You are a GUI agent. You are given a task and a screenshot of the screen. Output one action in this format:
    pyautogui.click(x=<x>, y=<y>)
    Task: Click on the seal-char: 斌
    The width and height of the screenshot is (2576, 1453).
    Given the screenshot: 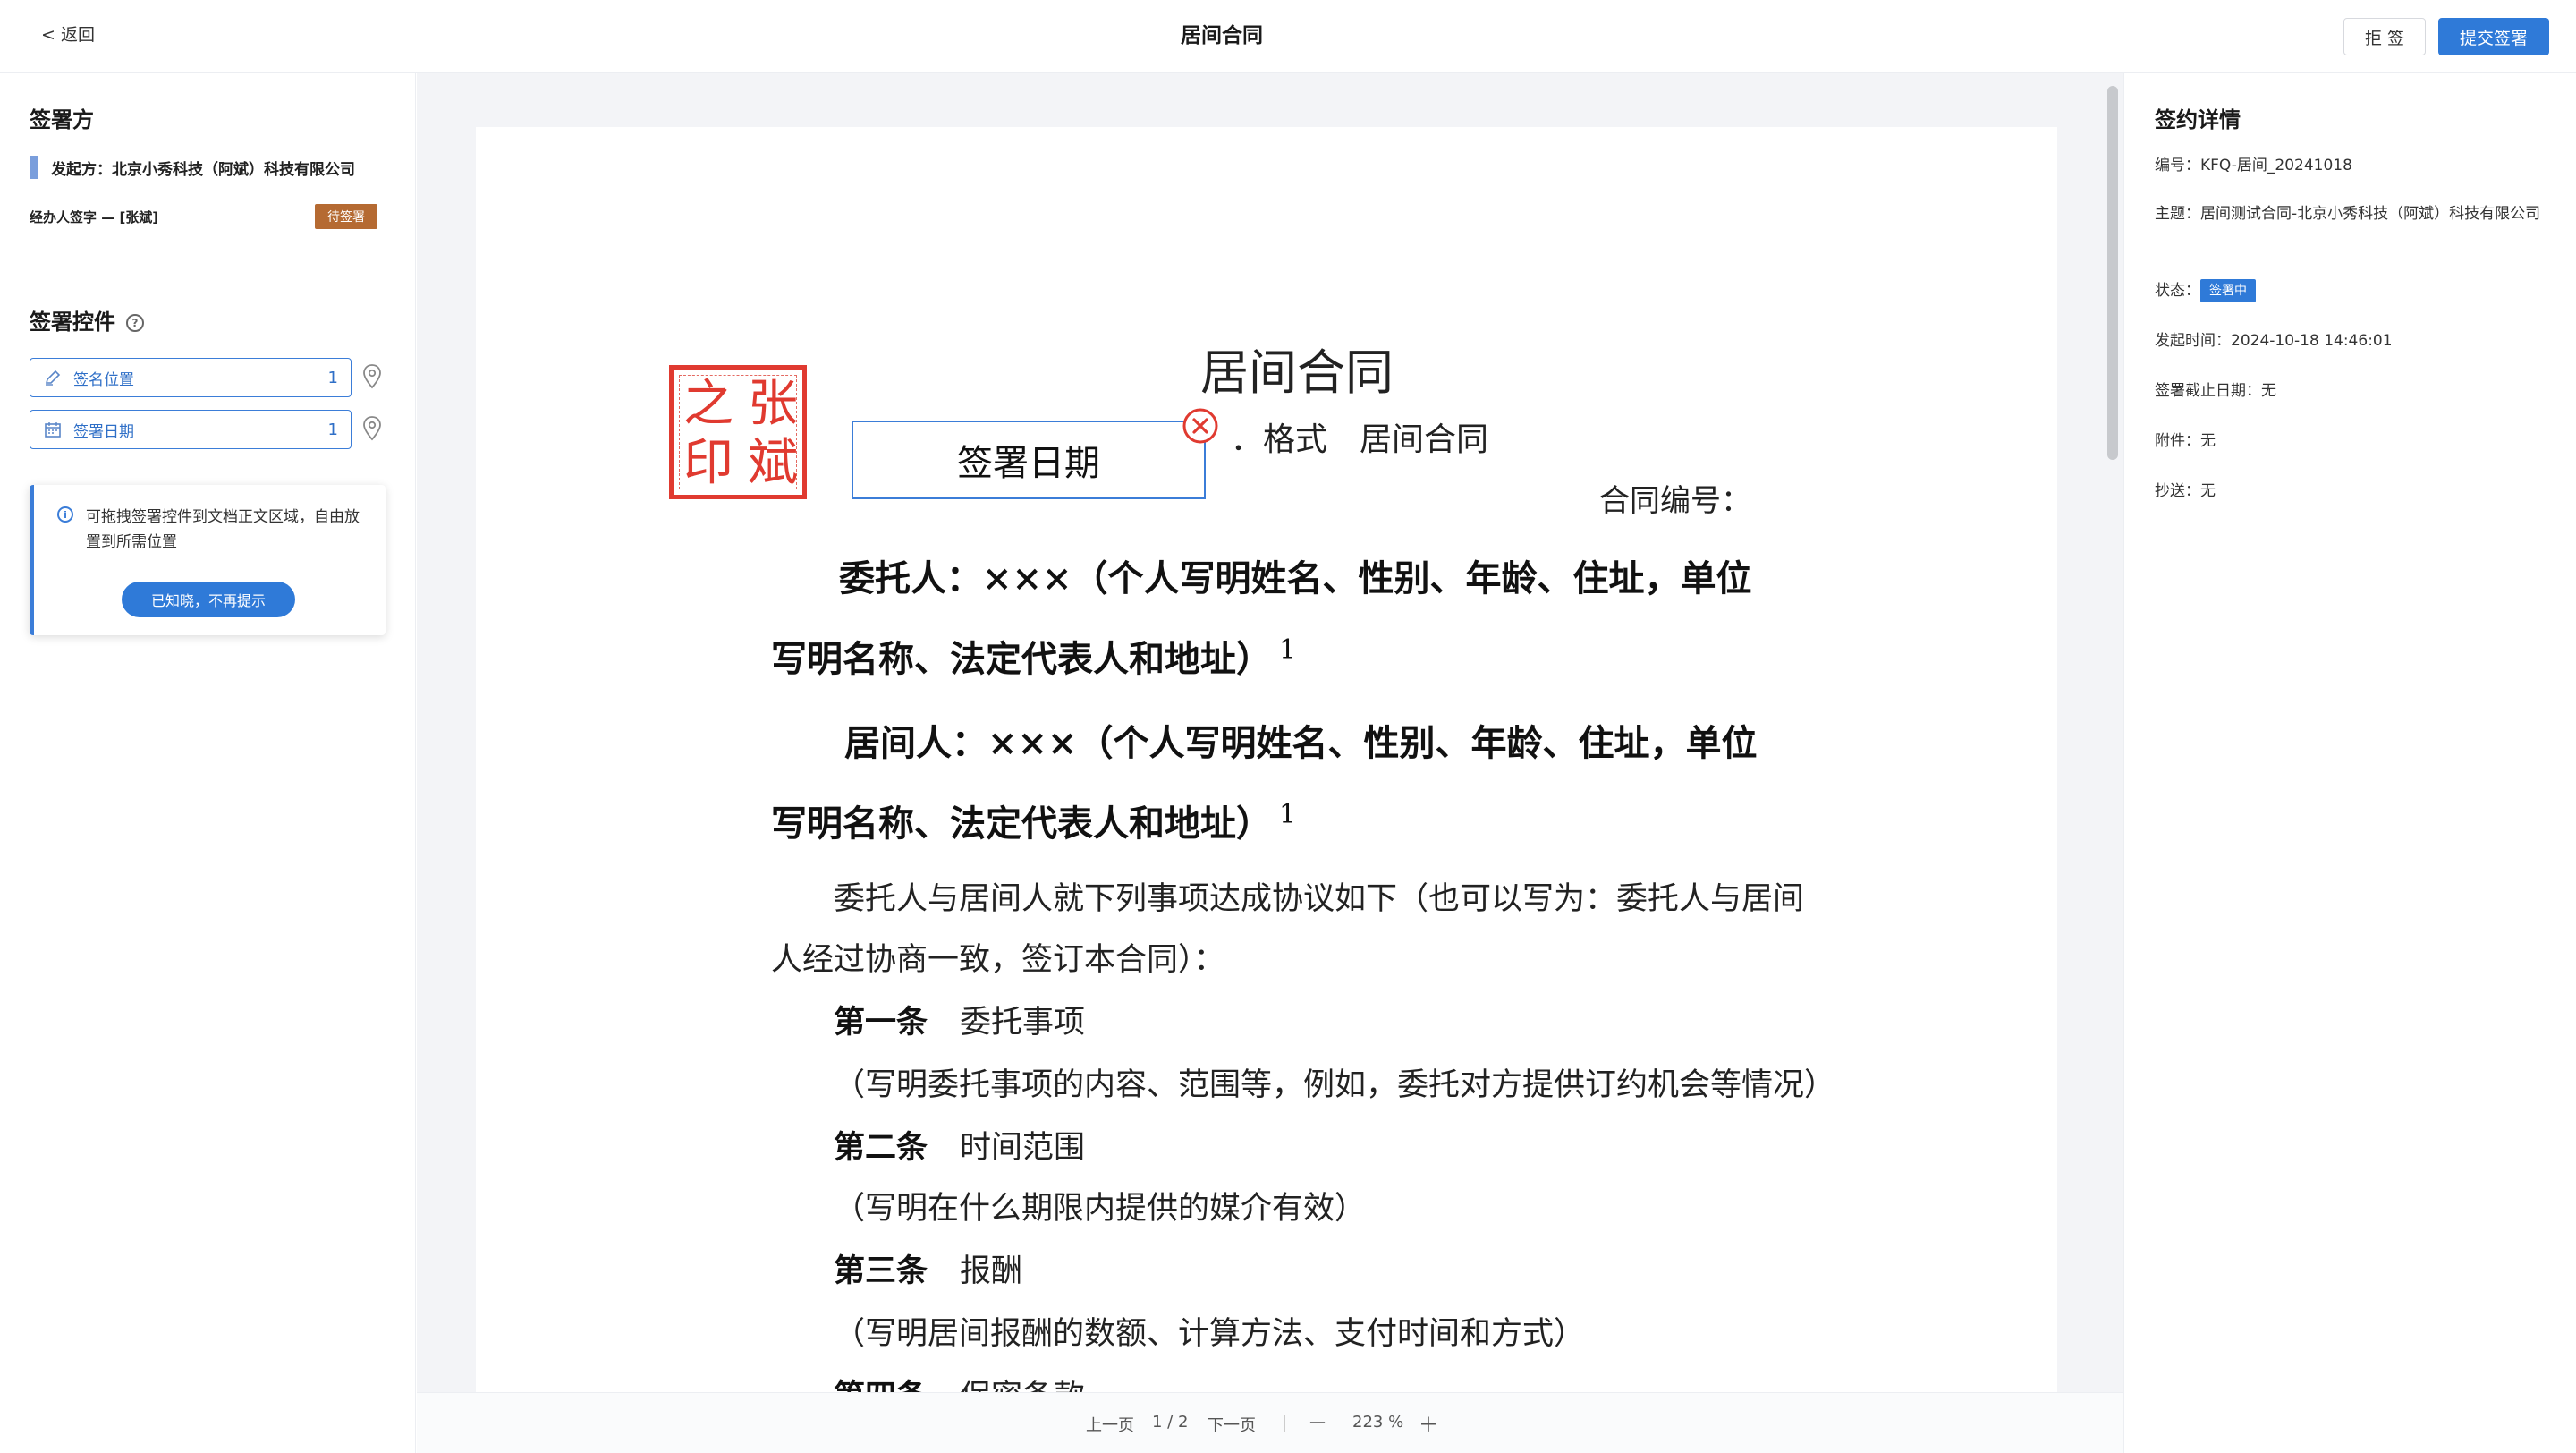 What is the action you would take?
    pyautogui.click(x=773, y=463)
    